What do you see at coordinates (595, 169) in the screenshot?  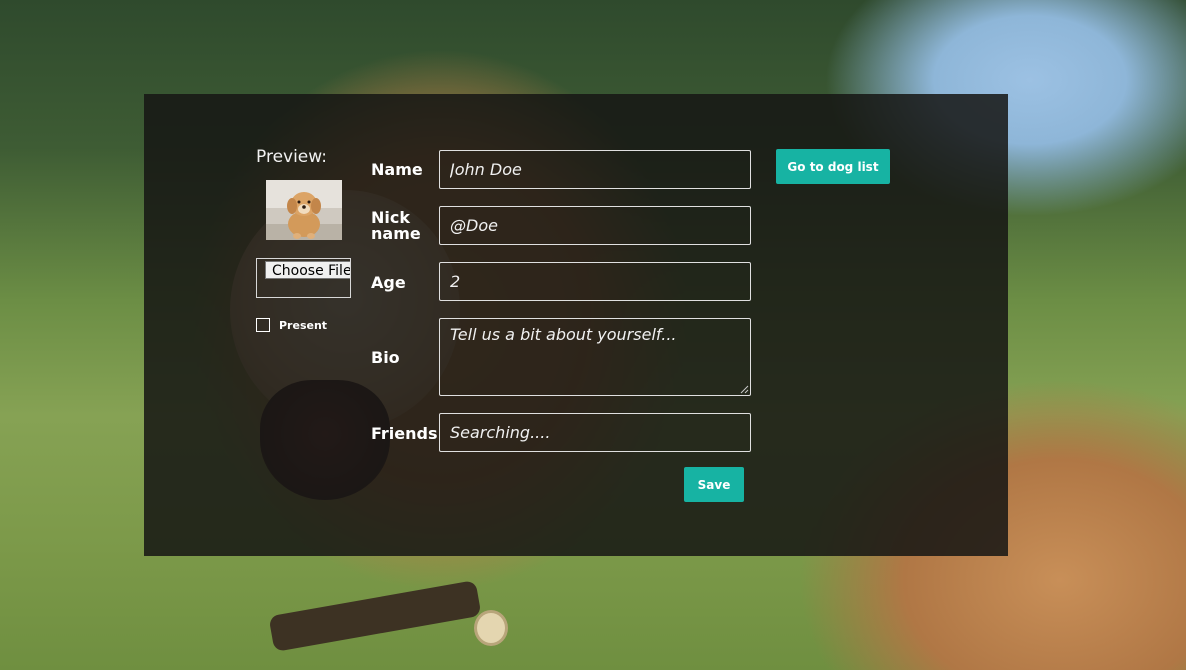 I see `name-input` at bounding box center [595, 169].